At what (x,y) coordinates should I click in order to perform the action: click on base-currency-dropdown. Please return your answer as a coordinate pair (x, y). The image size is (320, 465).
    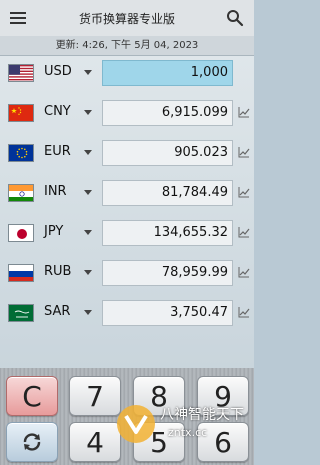
    Looking at the image, I should click on (88, 72).